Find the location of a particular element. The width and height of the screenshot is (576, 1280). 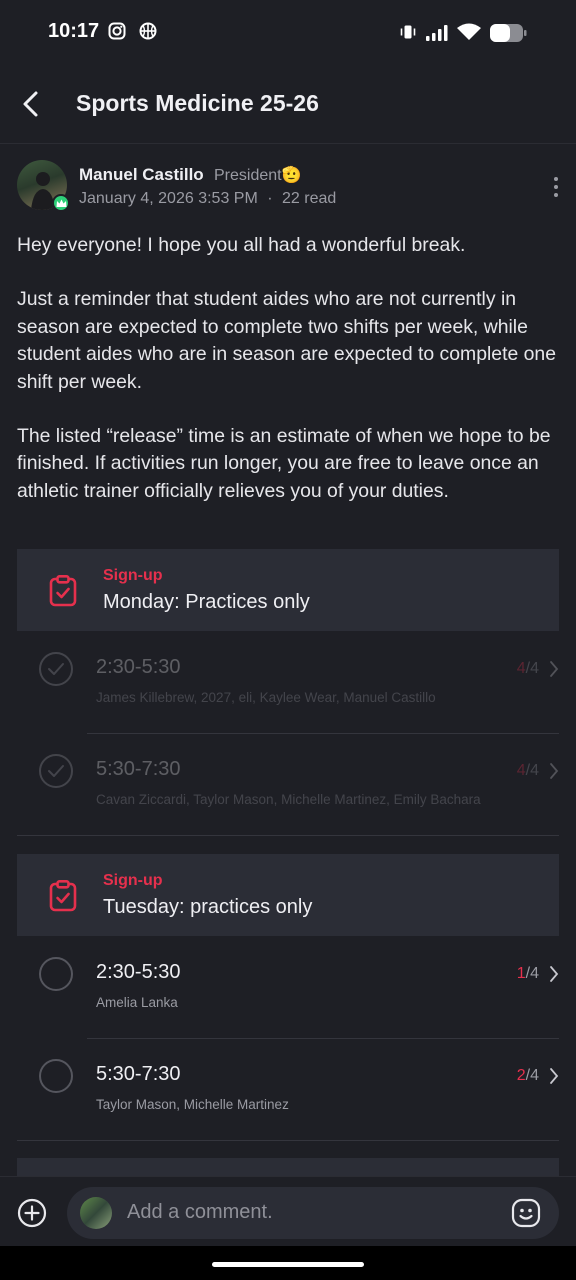

slot-count: 2/4 is located at coordinates (528, 1076).